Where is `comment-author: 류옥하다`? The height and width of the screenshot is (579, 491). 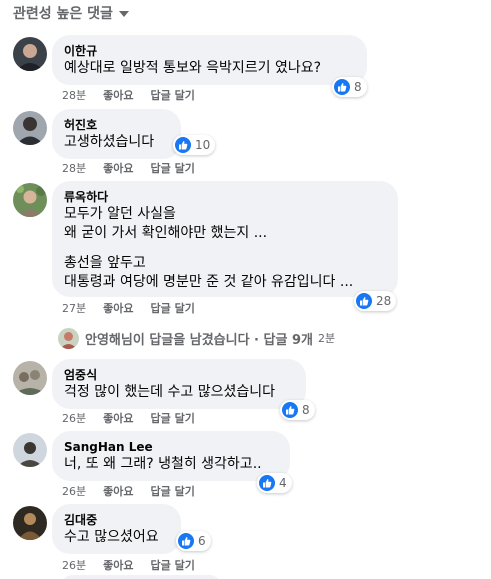
comment-author: 류옥하다 is located at coordinates (225, 197).